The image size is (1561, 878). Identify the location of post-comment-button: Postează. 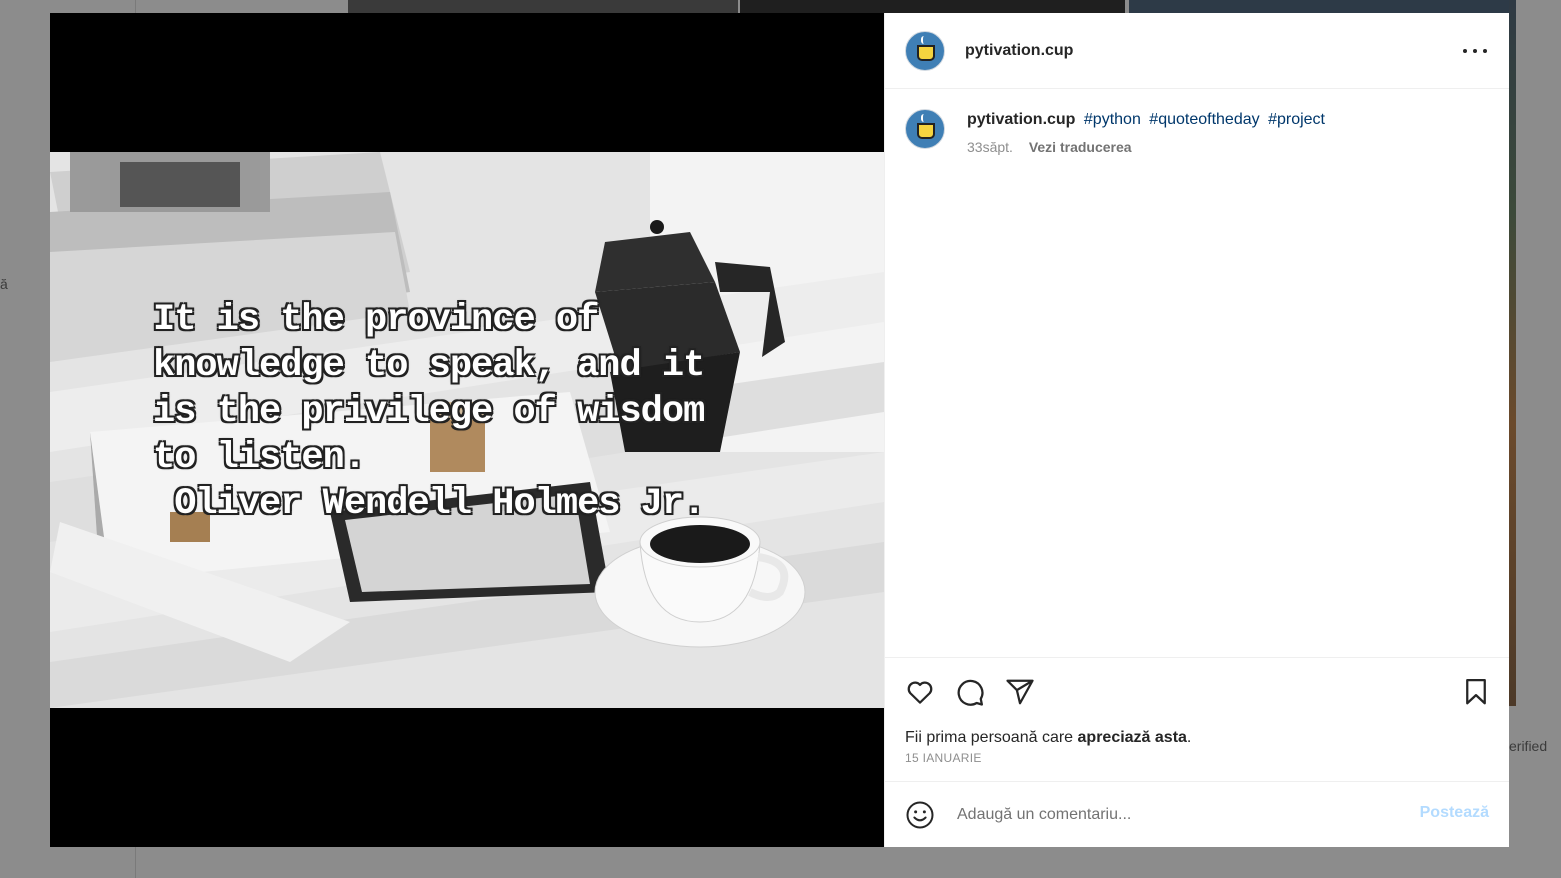
(1454, 813).